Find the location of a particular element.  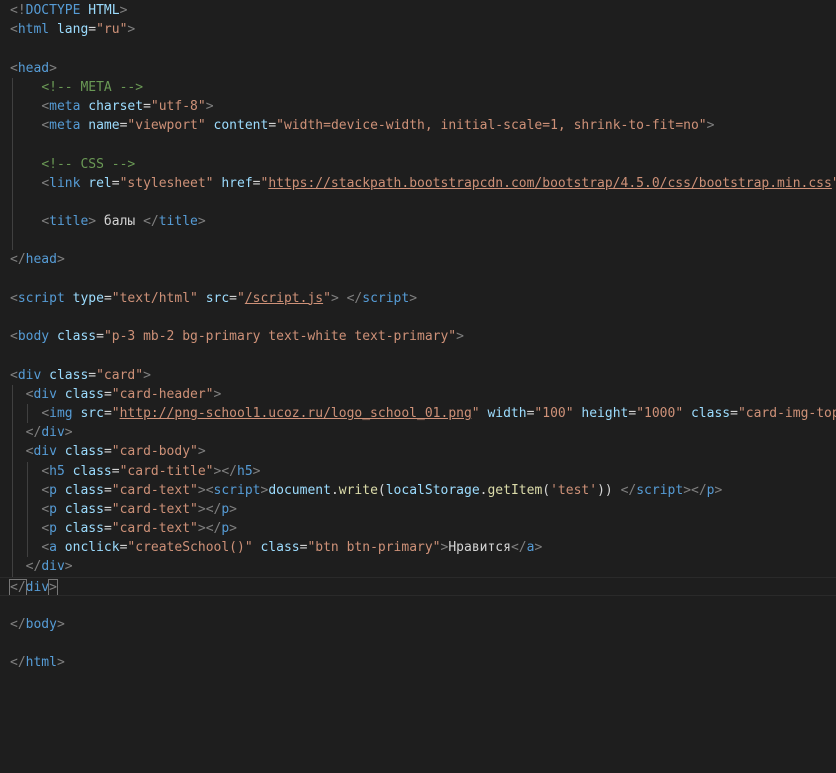

code-token: src is located at coordinates (217, 298).